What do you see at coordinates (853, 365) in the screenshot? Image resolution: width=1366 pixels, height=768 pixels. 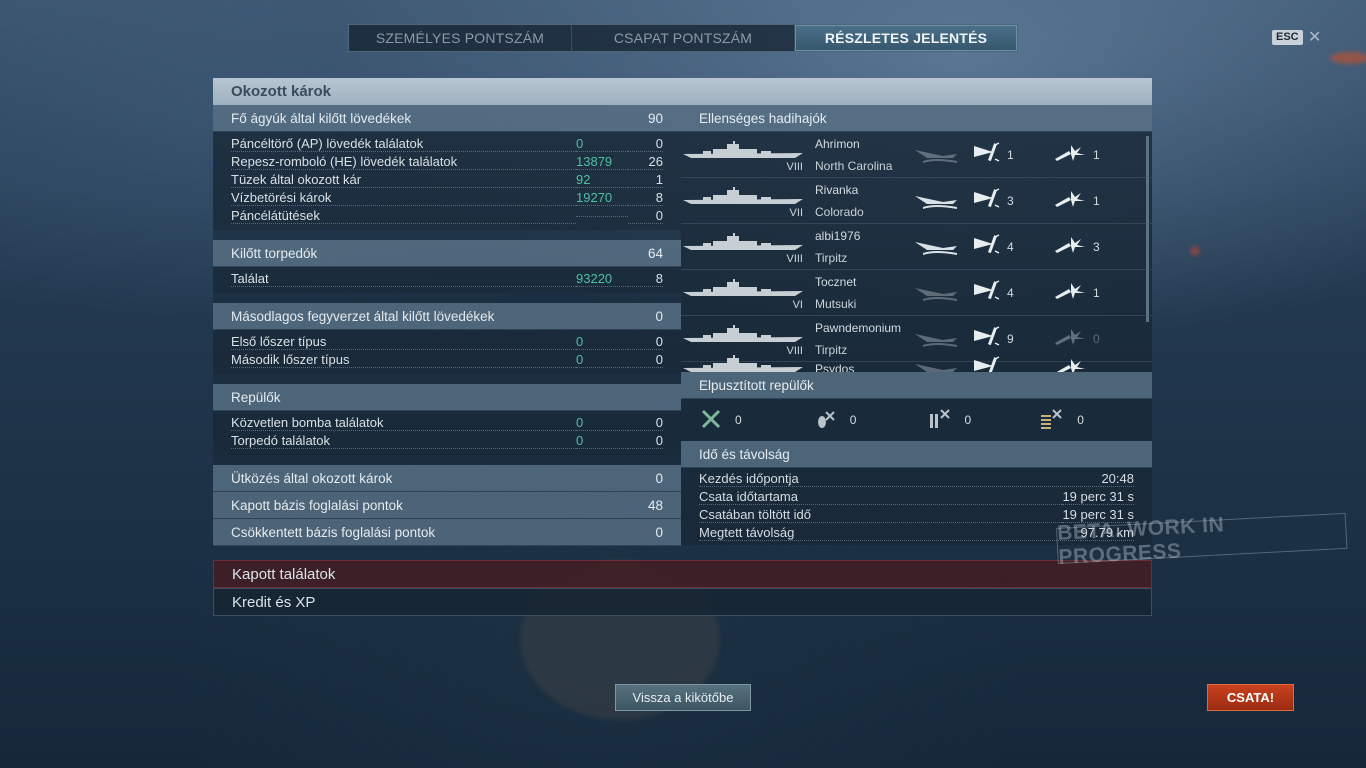 I see `ship-names: Psydos` at bounding box center [853, 365].